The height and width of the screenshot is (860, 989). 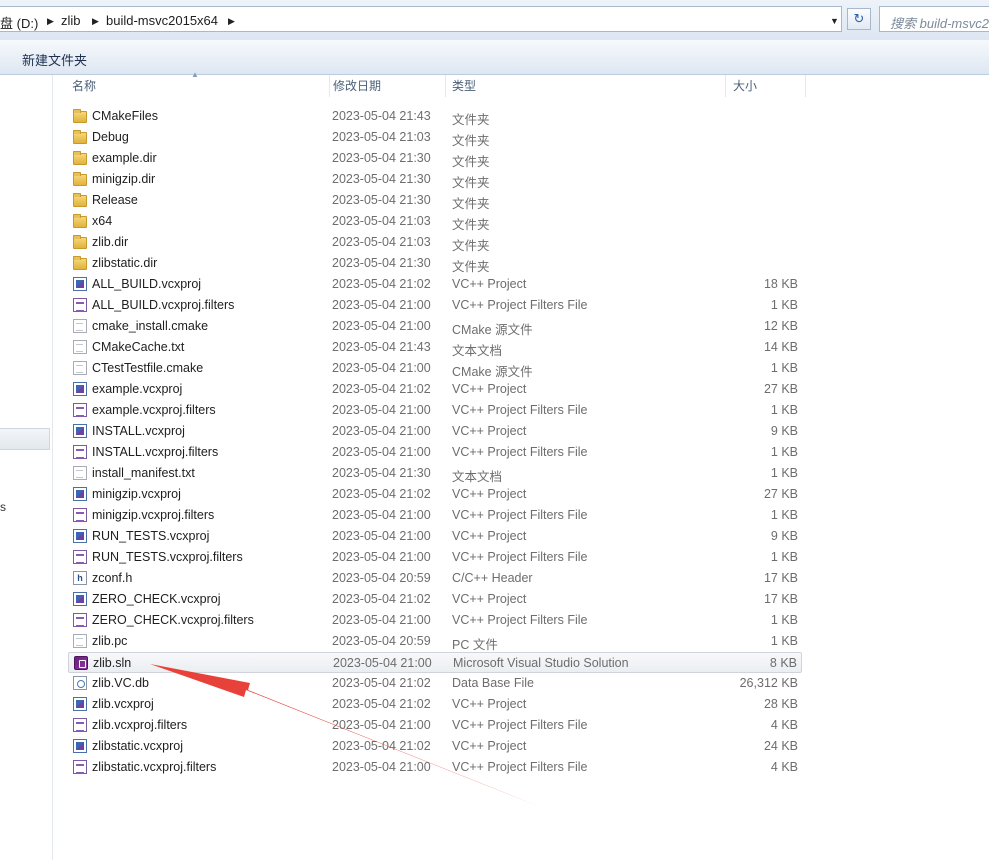 I want to click on file-date: 2023-05-04 21:00, so click(x=381, y=536).